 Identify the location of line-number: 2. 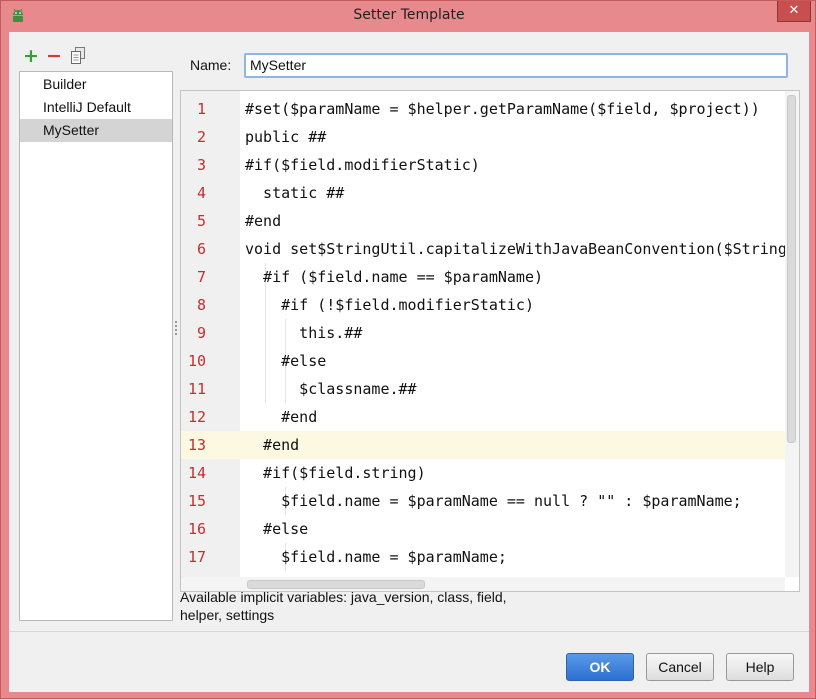
(201, 137).